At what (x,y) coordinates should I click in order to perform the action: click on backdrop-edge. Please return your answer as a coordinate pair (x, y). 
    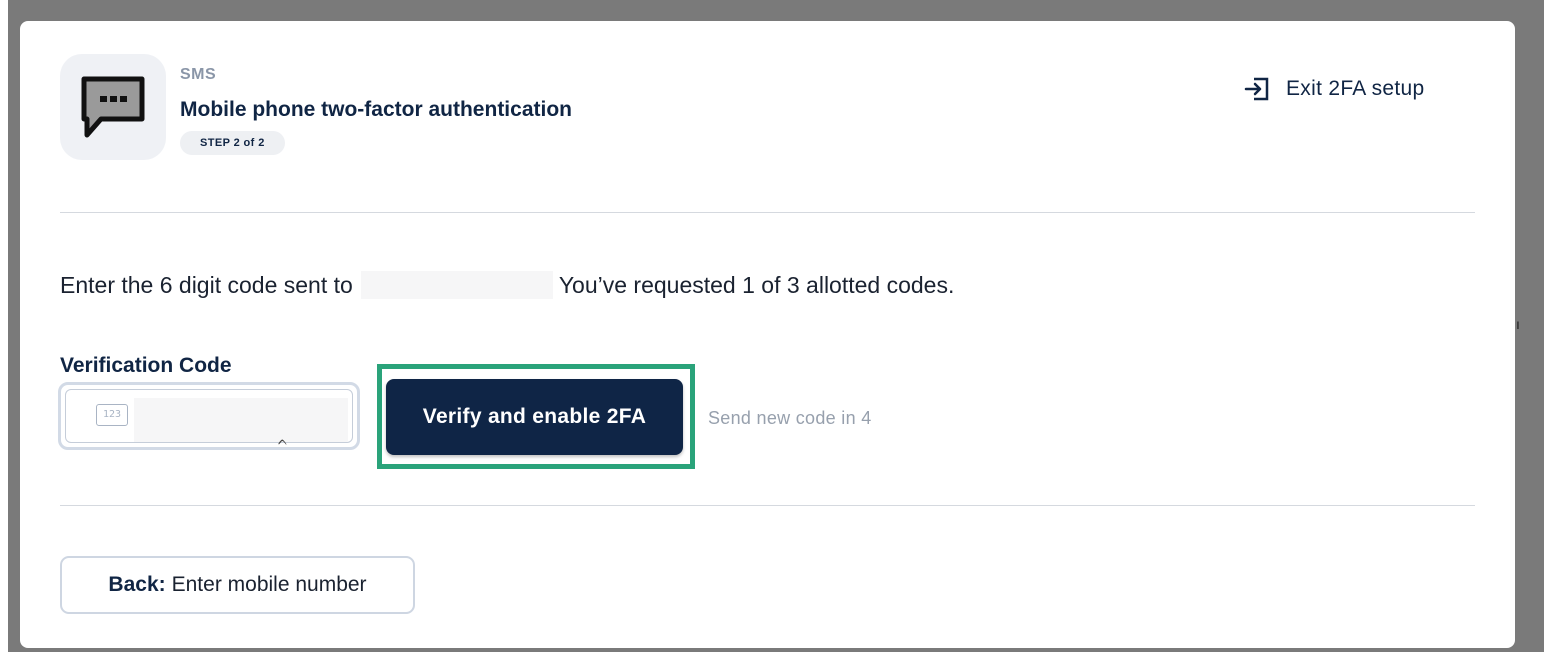
    Looking at the image, I should click on (4, 326).